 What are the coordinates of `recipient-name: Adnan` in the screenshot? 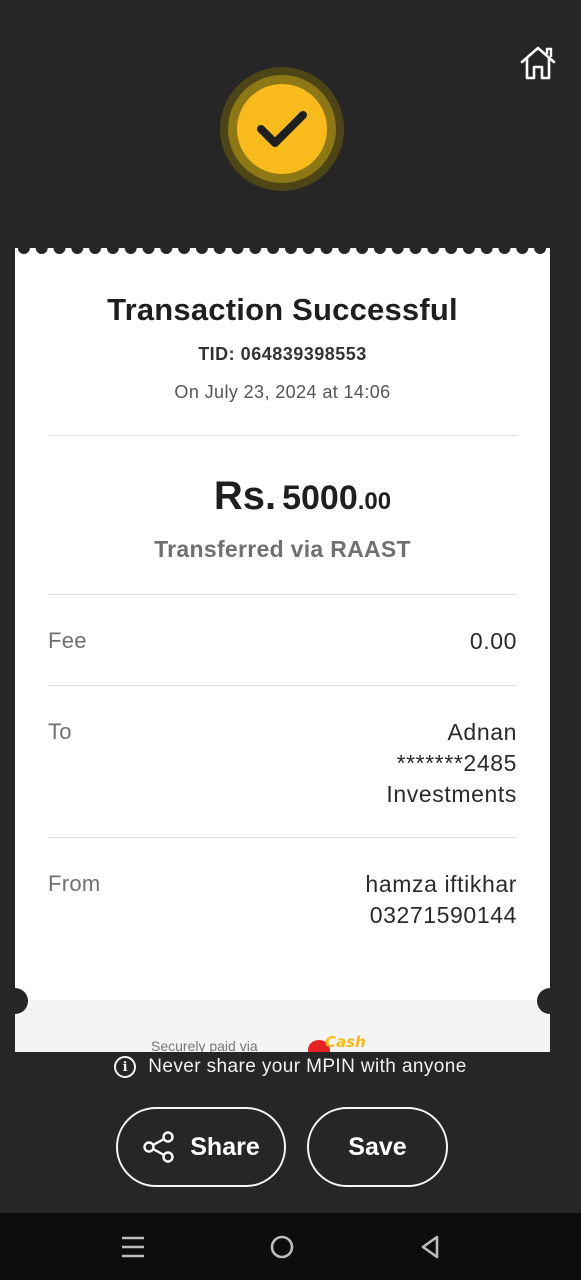 It's located at (482, 732).